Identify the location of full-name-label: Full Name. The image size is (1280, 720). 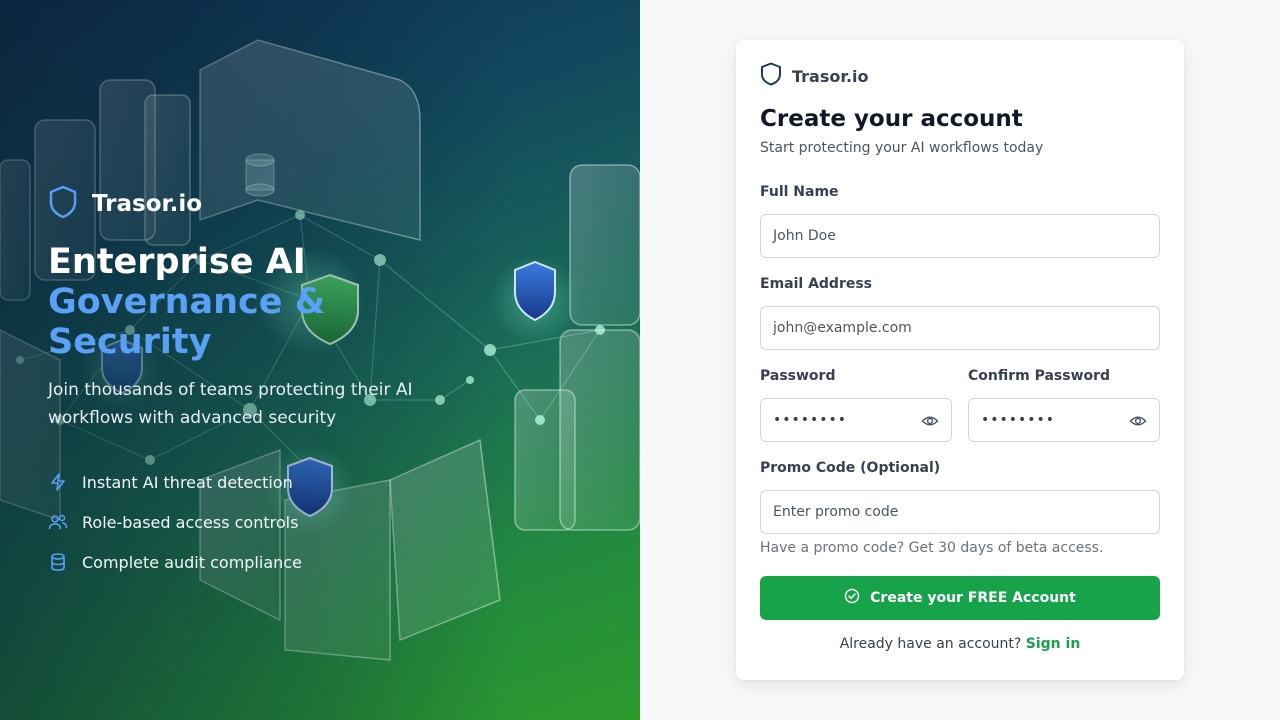
(799, 192).